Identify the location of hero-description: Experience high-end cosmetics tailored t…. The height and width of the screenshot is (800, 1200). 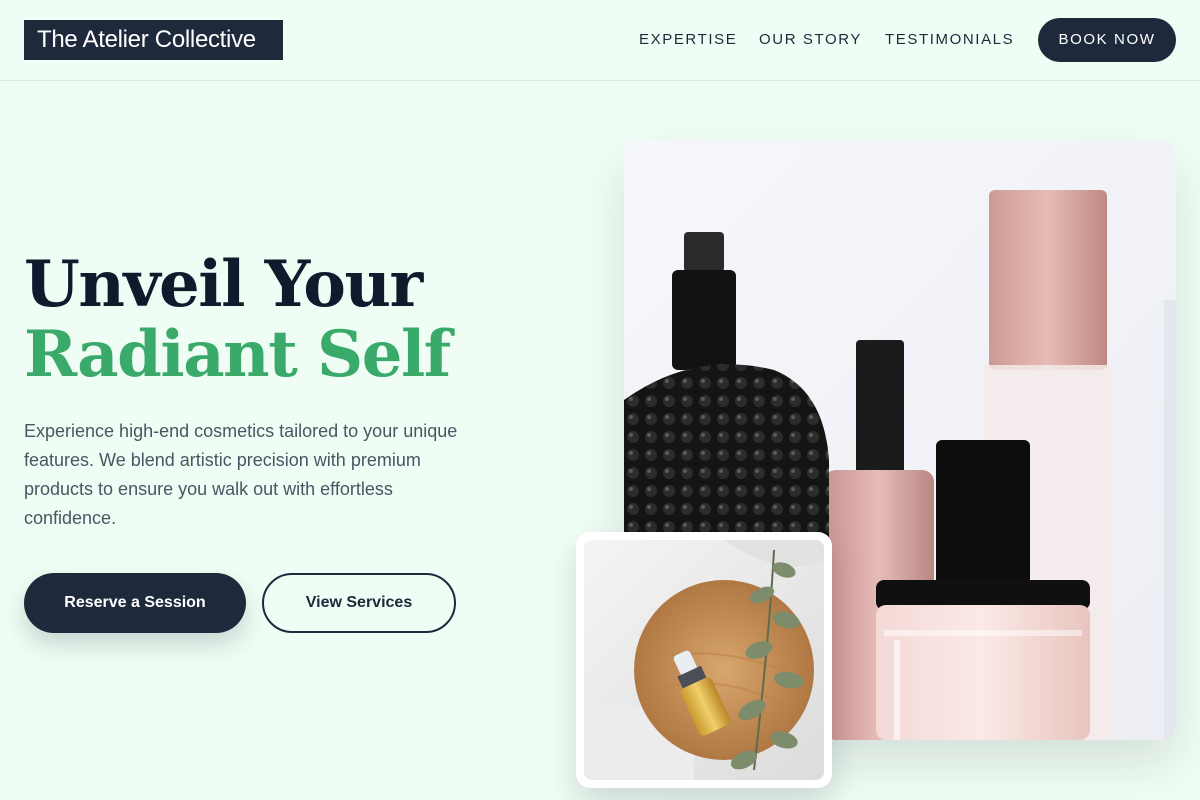
(241, 474).